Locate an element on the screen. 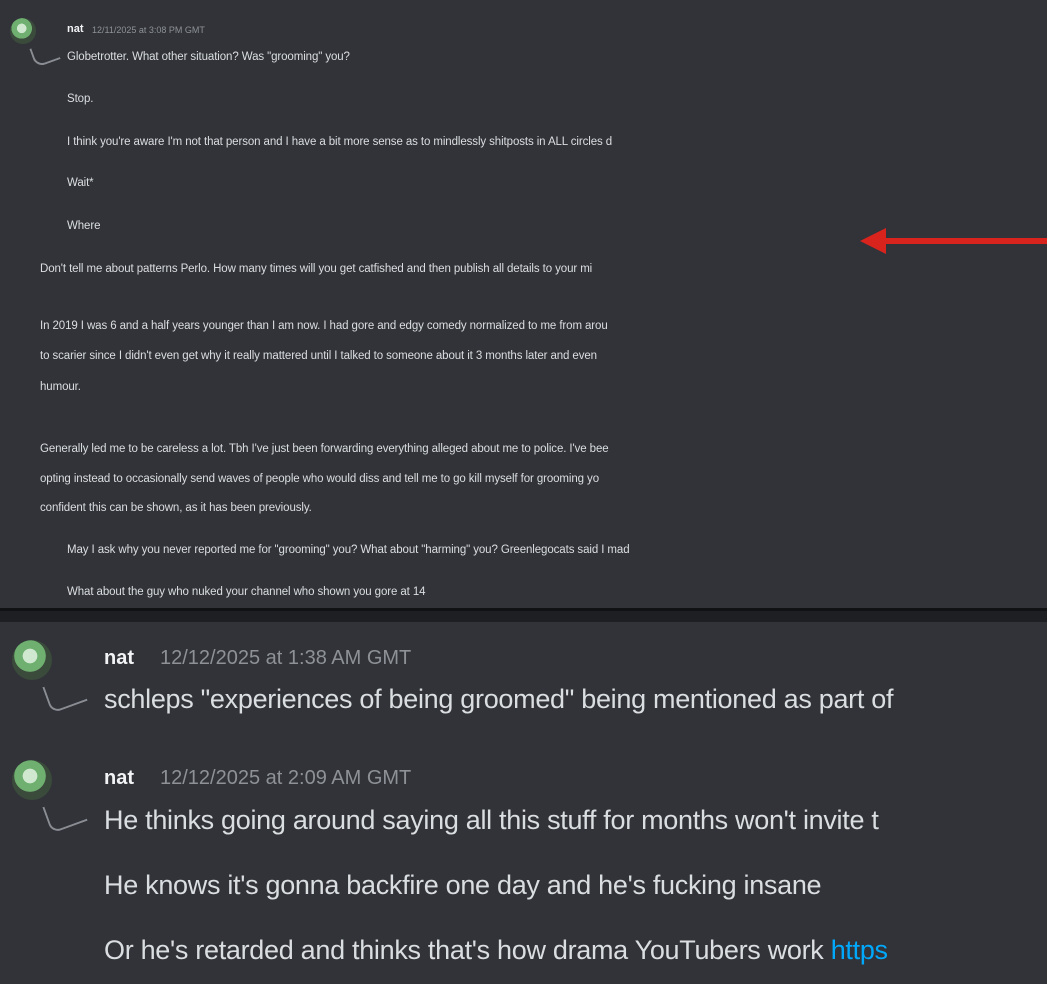  timestamp: 12/11/2025 at 3:08 PM GMT is located at coordinates (148, 30).